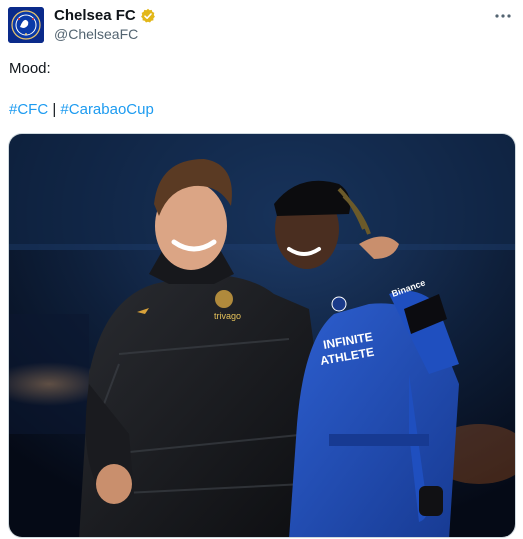 The height and width of the screenshot is (539, 523). Describe the element at coordinates (227, 316) in the screenshot. I see `jacket-sponsor-text: trivago` at that location.